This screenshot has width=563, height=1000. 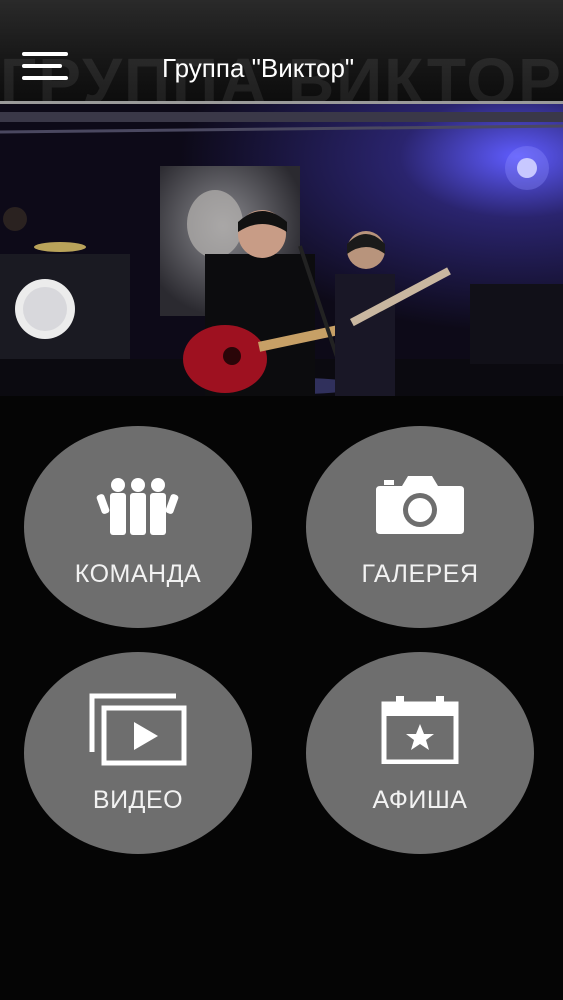 What do you see at coordinates (420, 574) in the screenshot?
I see `gallery-label: ГАЛЕРЕЯ` at bounding box center [420, 574].